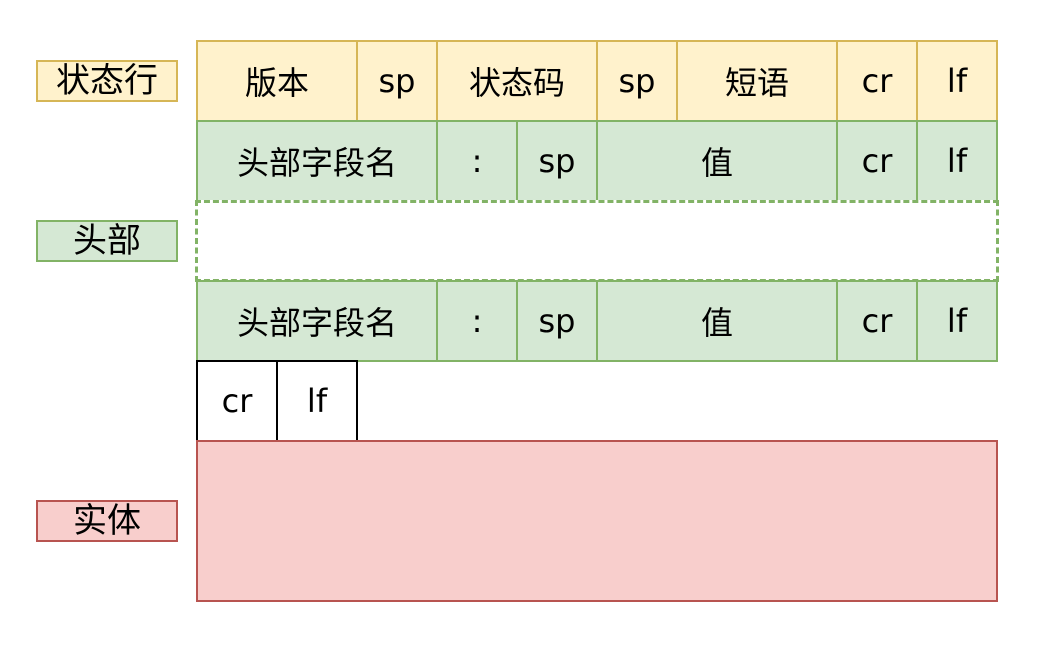 Image resolution: width=1054 pixels, height=650 pixels. Describe the element at coordinates (277, 81) in the screenshot. I see `version-cell: 版本` at that location.